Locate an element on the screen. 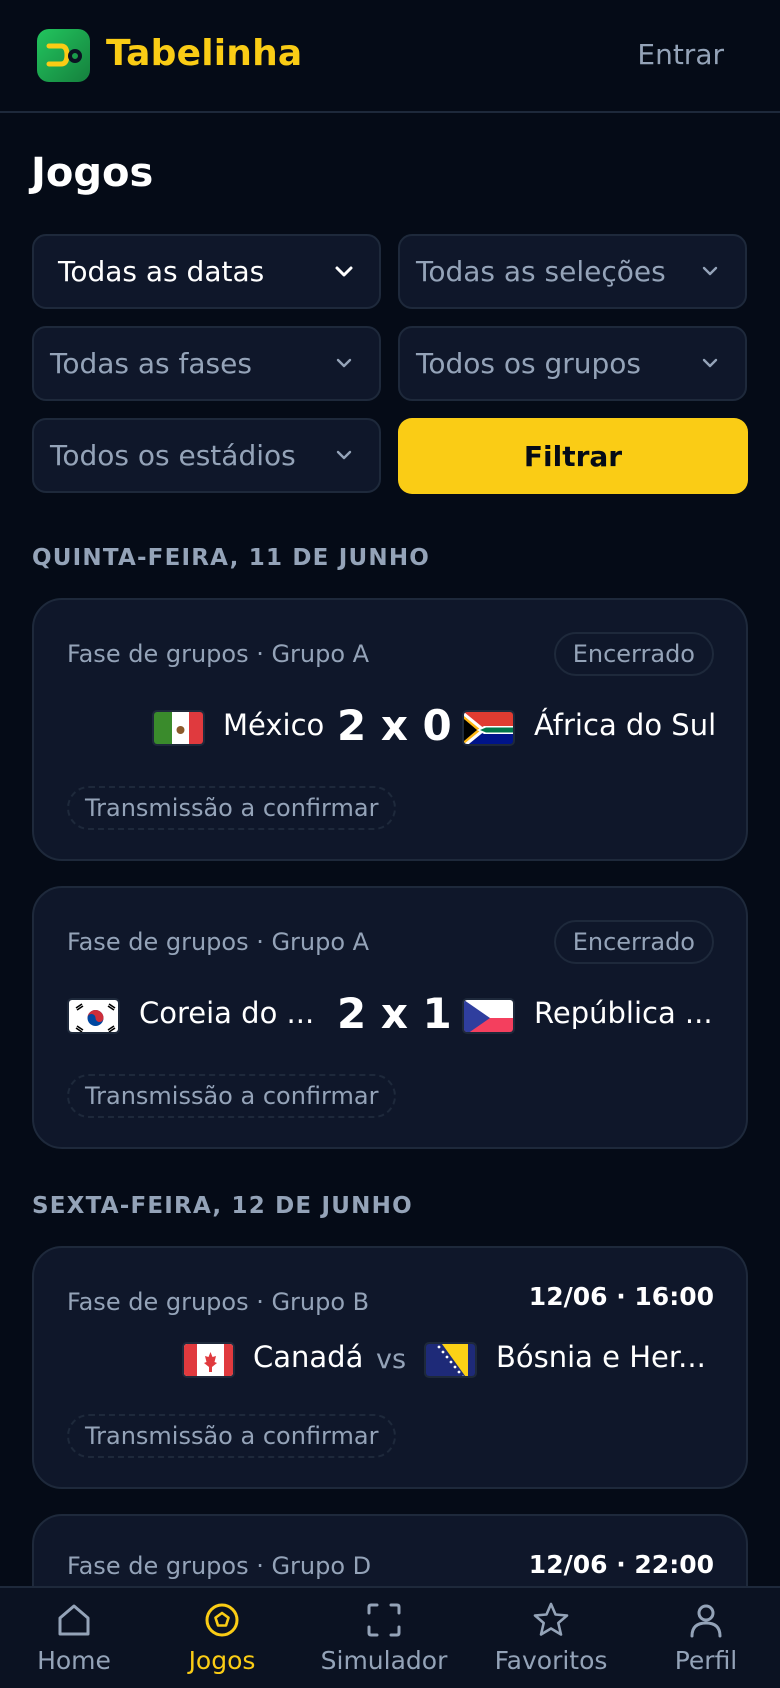  mexico-flag-icon is located at coordinates (178, 728).